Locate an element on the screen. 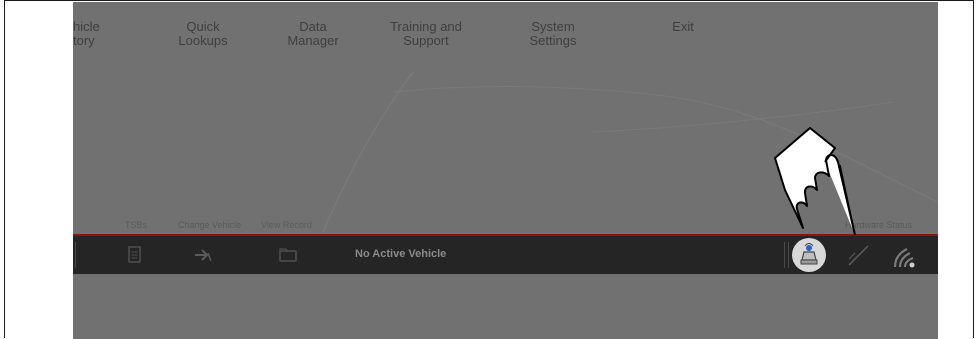  vehicle-status: No Active Vehicle is located at coordinates (401, 254).